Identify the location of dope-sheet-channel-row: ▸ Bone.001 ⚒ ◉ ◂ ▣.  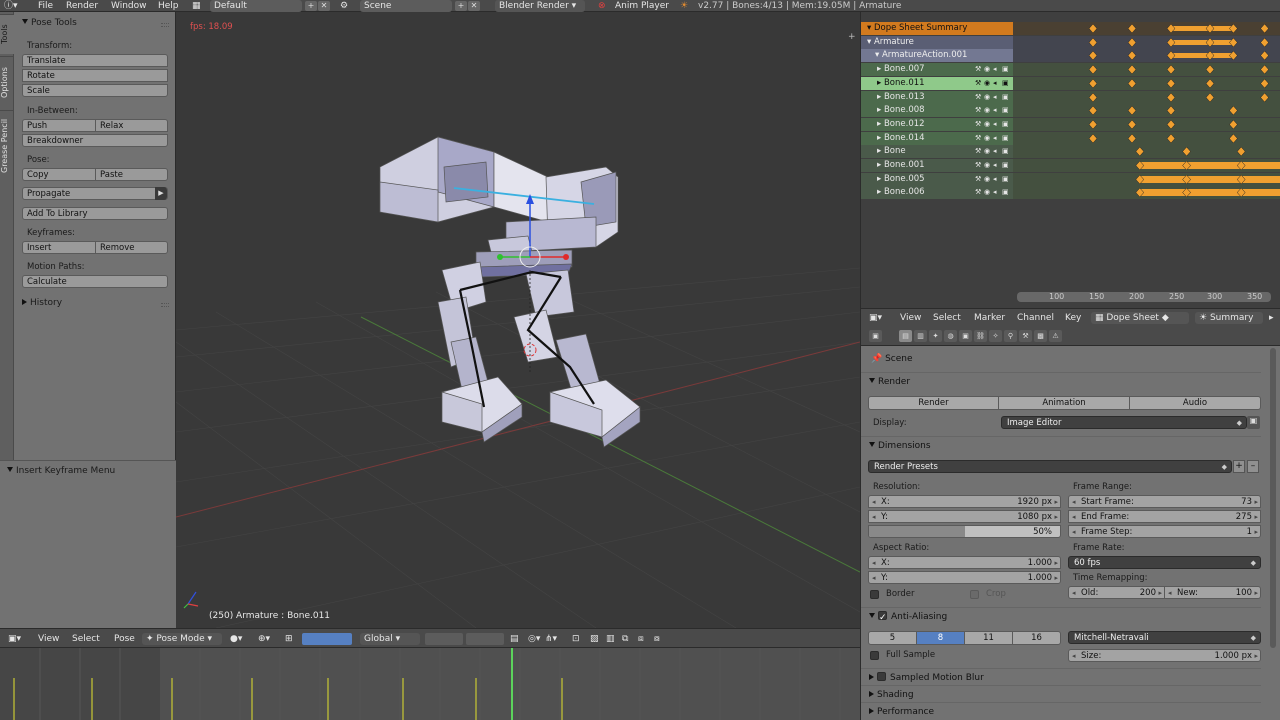
(1070, 166).